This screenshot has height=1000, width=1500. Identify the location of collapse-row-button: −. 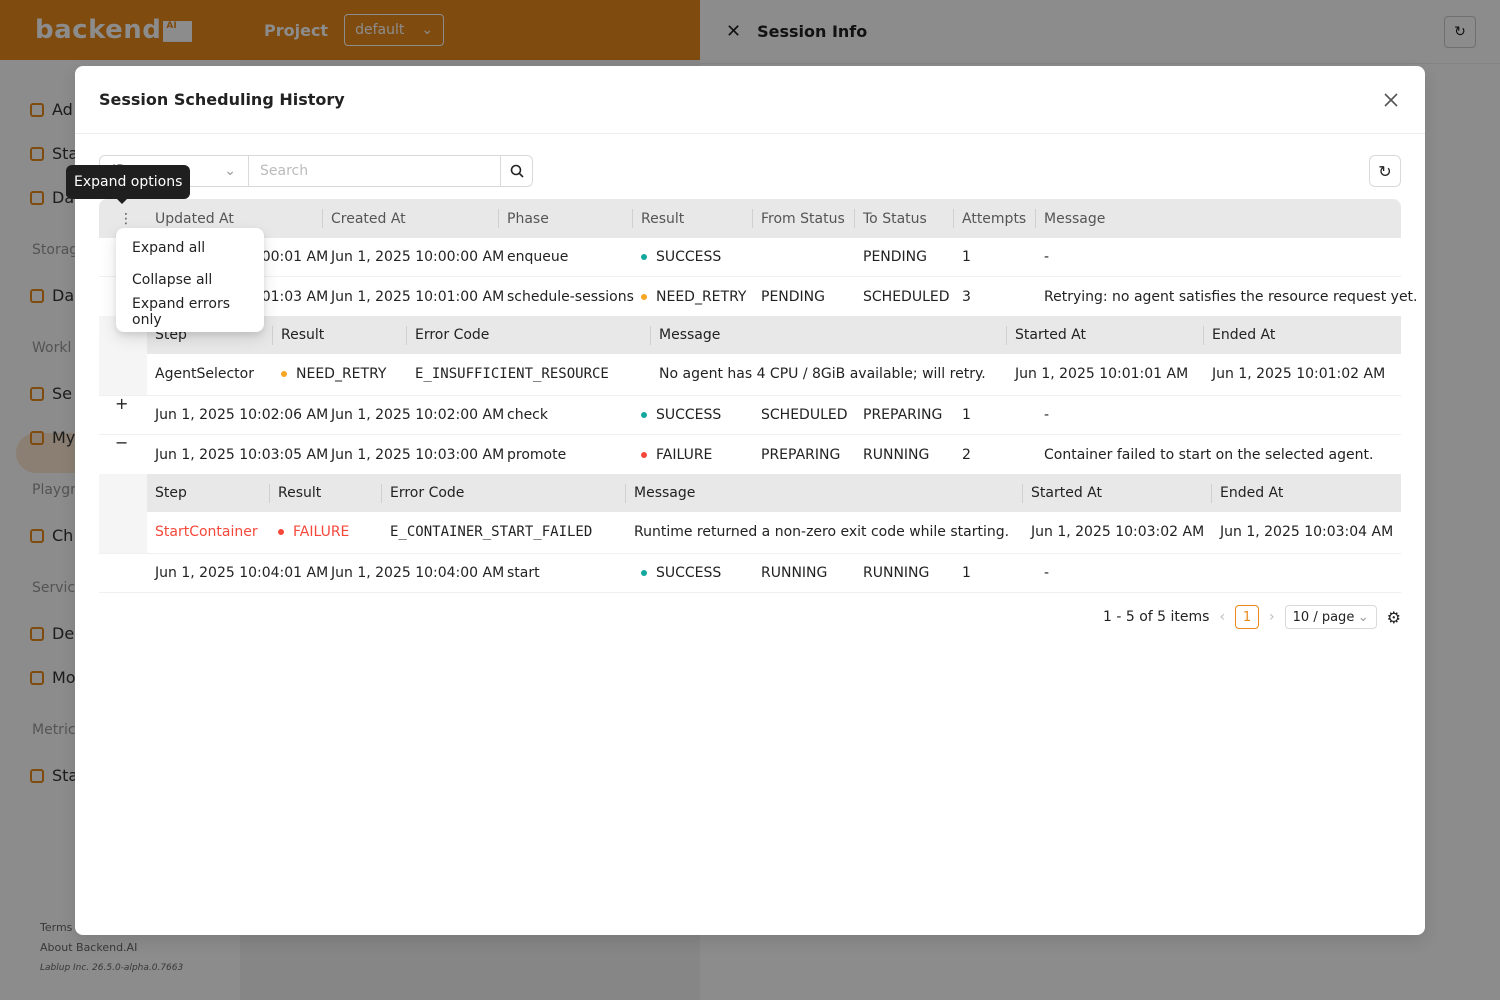
(123, 443).